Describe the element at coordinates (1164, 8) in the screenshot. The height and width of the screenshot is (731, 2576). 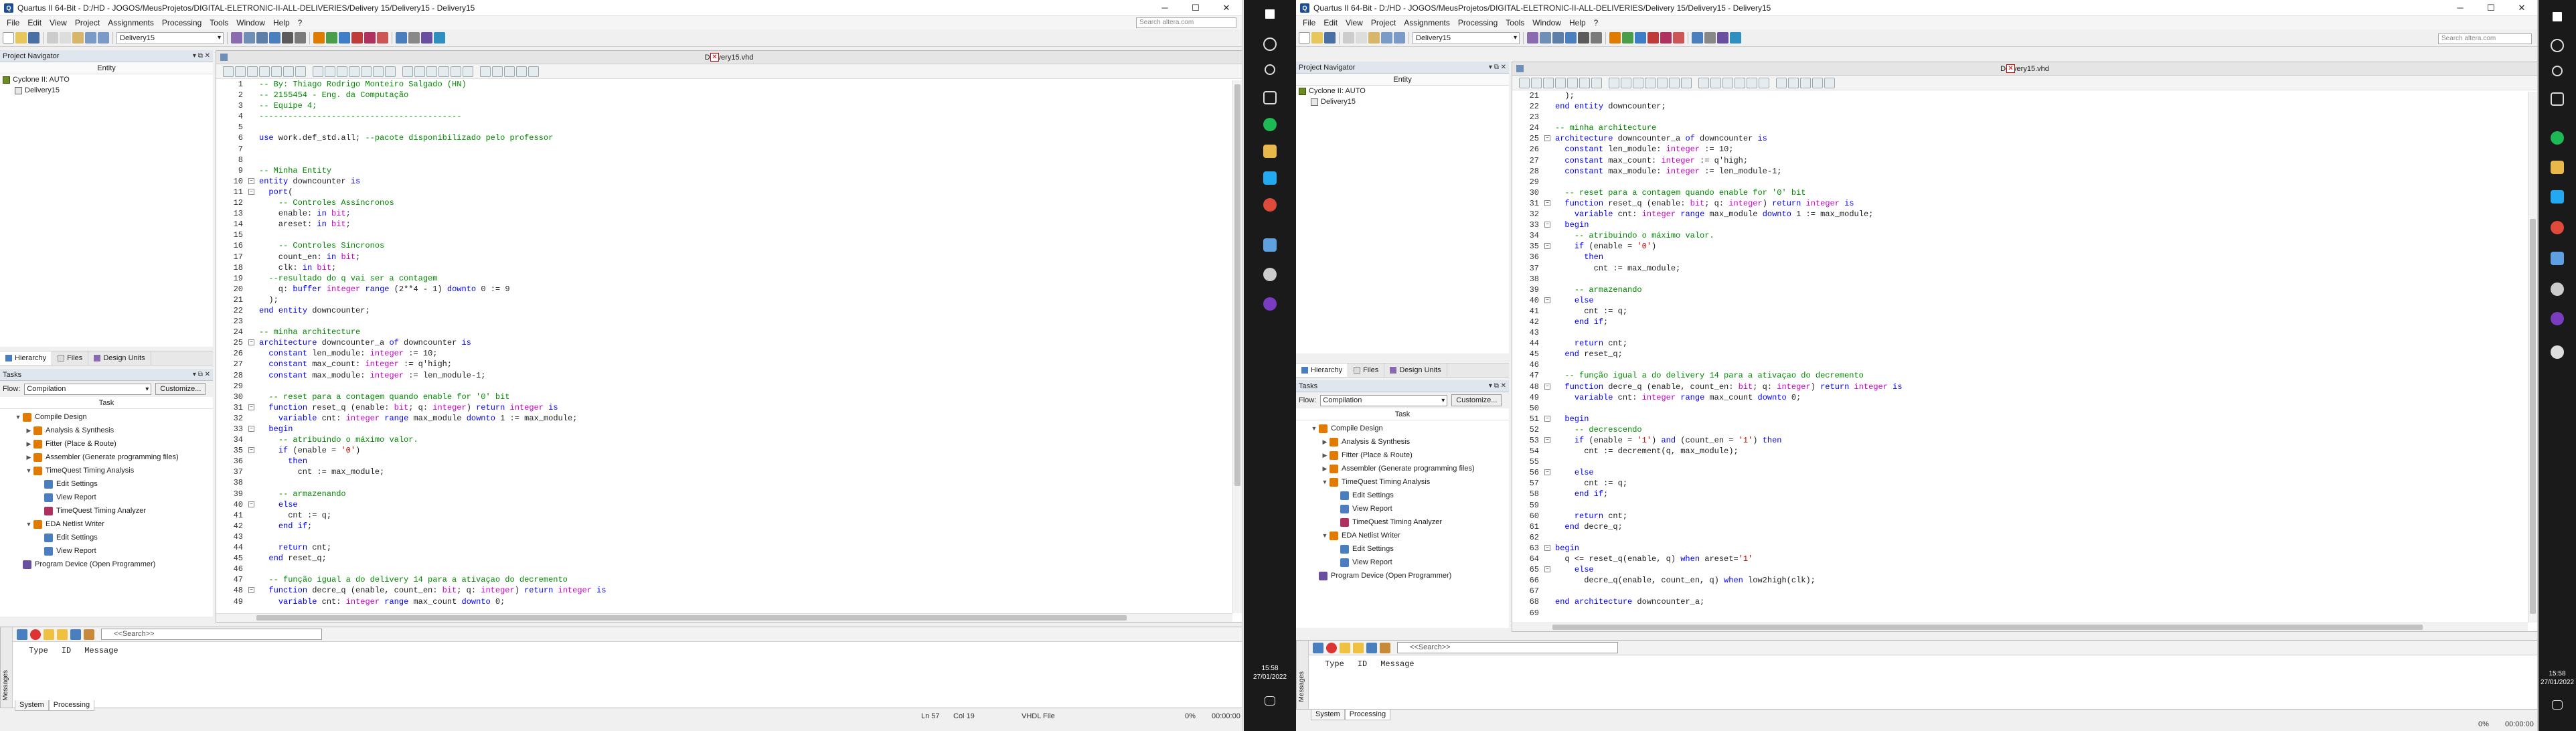
I see `minimize-button: ─` at that location.